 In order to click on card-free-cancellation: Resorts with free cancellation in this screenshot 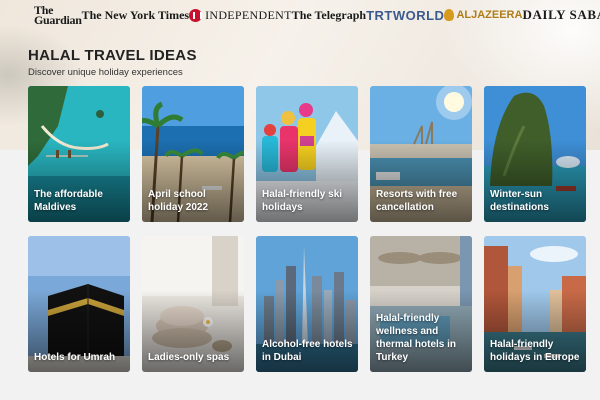, I will do `click(421, 154)`.